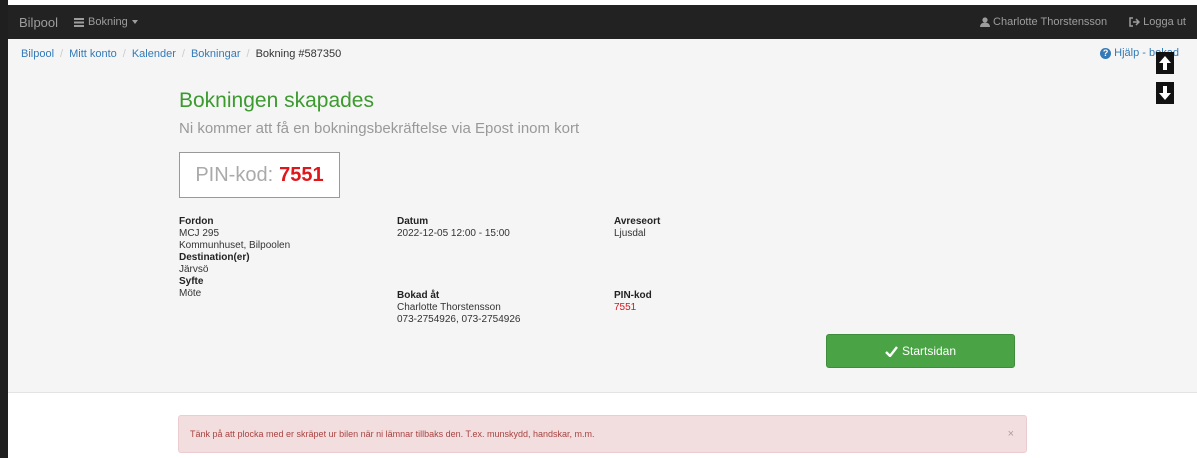 The height and width of the screenshot is (458, 1197). What do you see at coordinates (630, 233) in the screenshot?
I see `avreseort-value: Ljusdal` at bounding box center [630, 233].